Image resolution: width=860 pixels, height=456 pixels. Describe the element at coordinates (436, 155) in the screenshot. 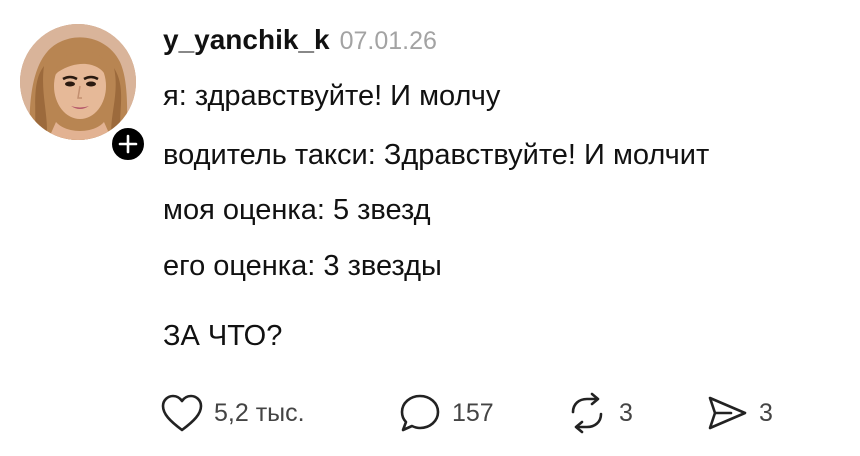

I see `post-text-line: водитель такси: Здравствуйте! И молчит` at that location.